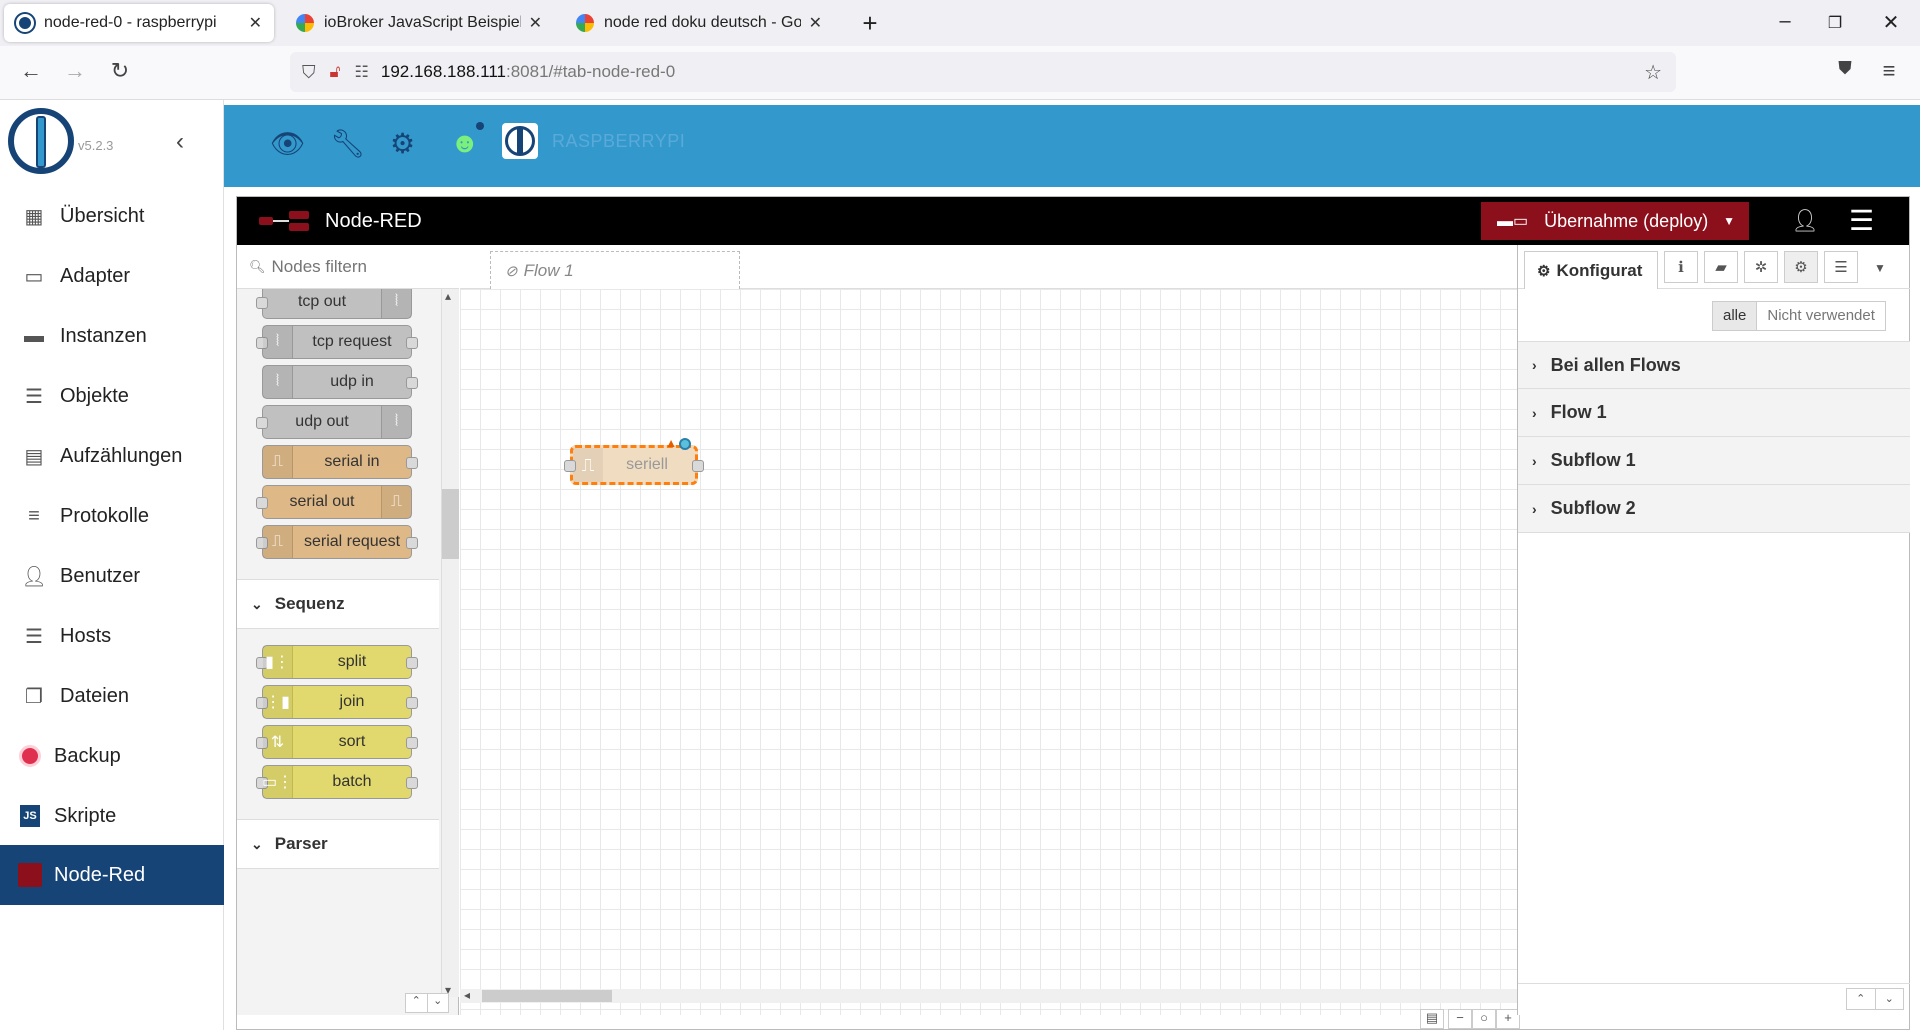  What do you see at coordinates (112, 636) in the screenshot?
I see `menu-item-hosts: ☰ Hosts` at bounding box center [112, 636].